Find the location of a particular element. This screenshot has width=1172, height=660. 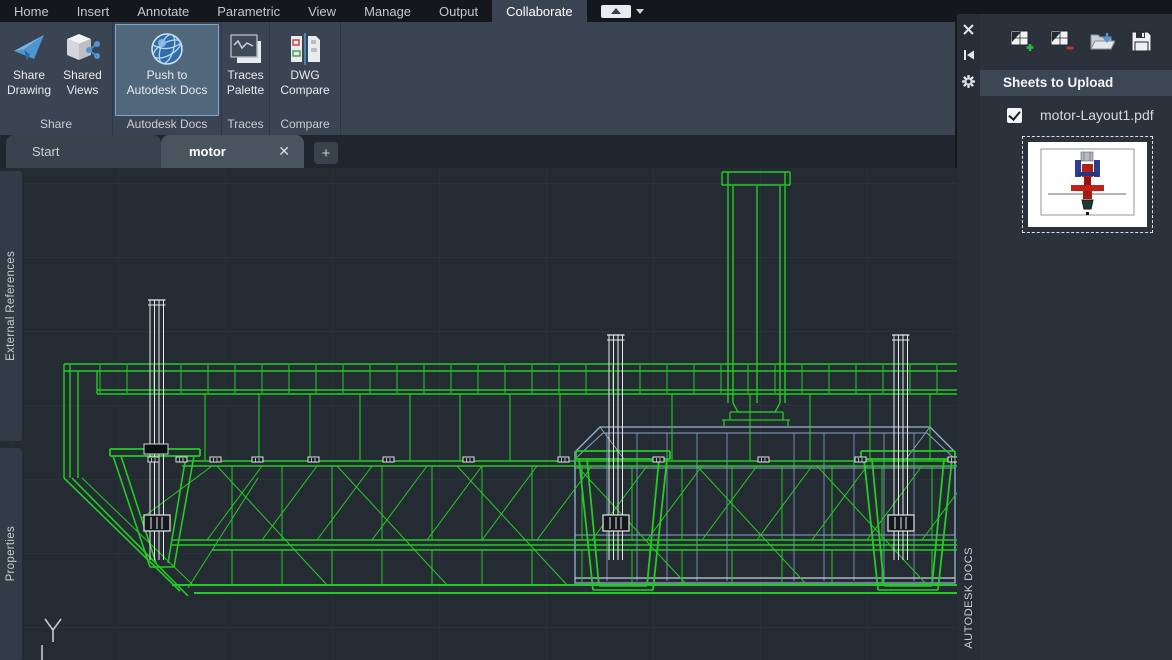

ribbon-tab-insert: Insert is located at coordinates (93, 11).